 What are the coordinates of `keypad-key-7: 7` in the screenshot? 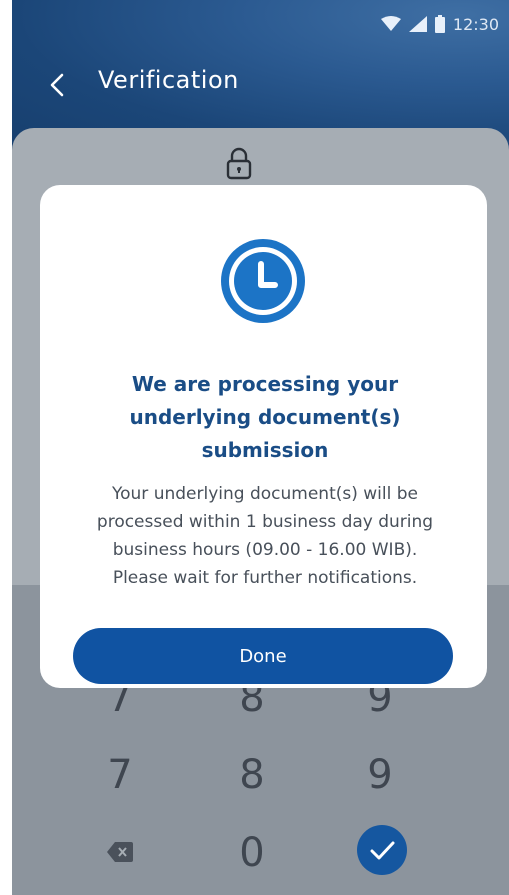 It's located at (120, 775).